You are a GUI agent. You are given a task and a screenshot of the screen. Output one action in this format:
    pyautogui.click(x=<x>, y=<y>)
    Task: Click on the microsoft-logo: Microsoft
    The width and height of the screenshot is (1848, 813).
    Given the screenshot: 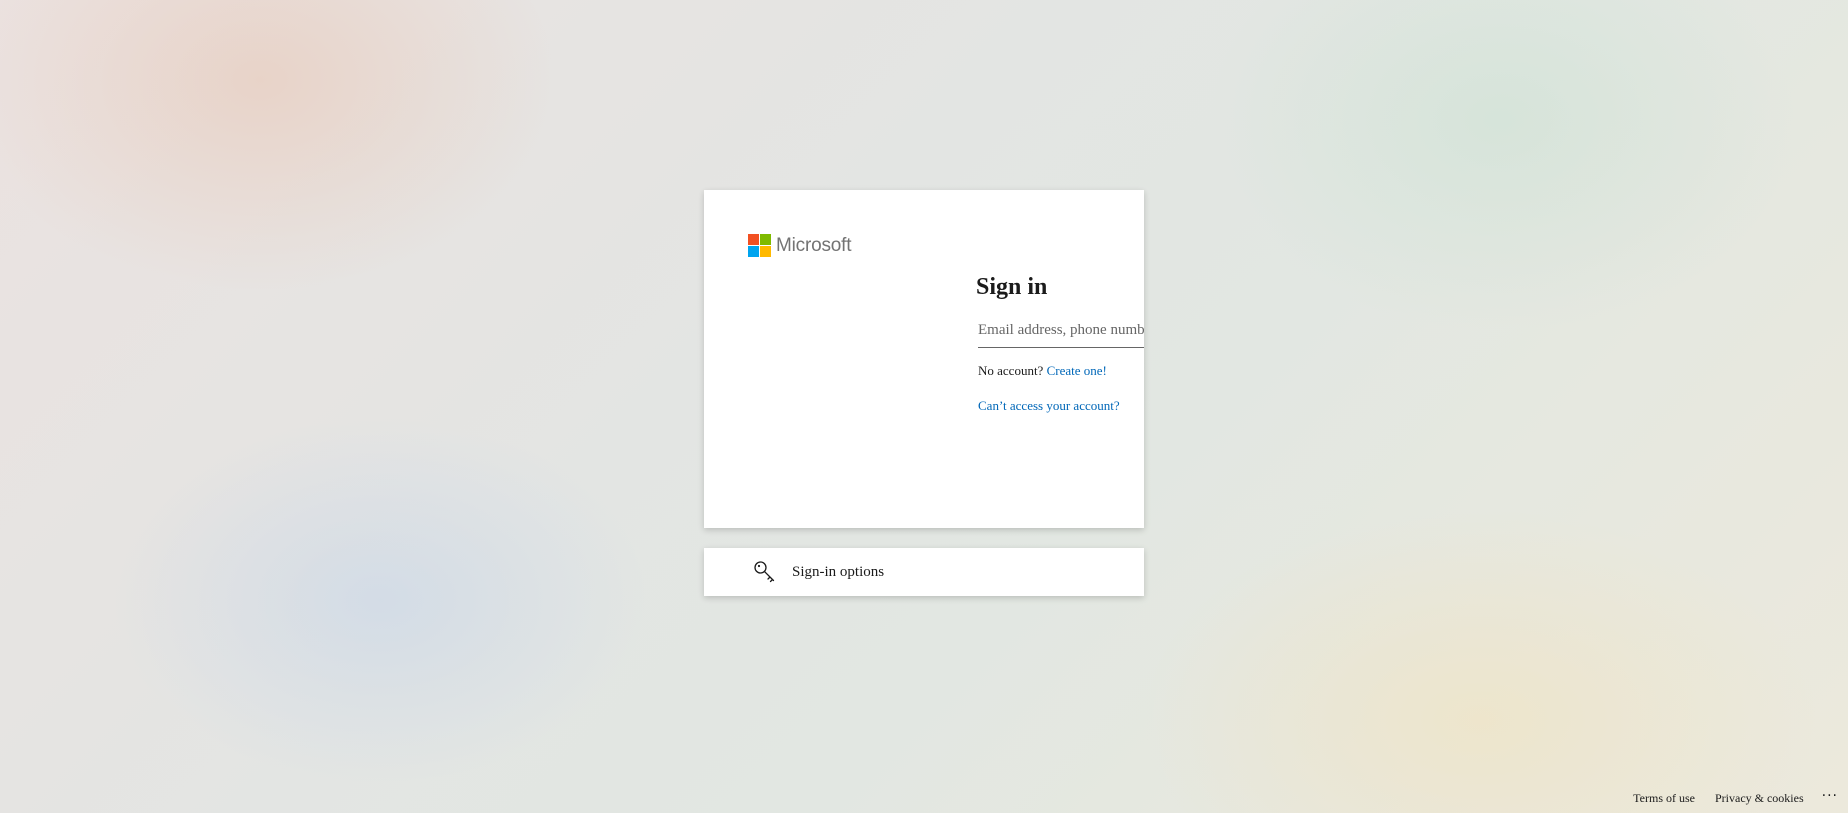 What is the action you would take?
    pyautogui.click(x=799, y=245)
    